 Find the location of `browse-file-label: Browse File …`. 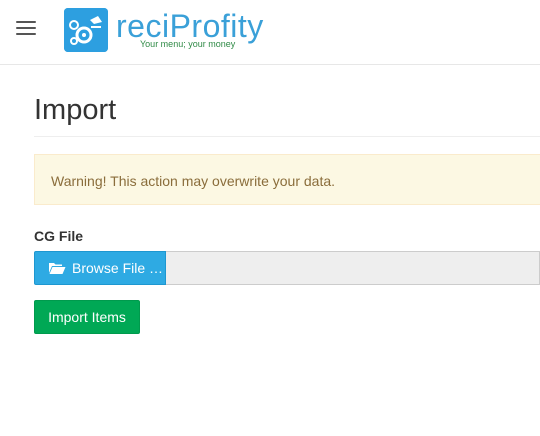

browse-file-label: Browse File … is located at coordinates (118, 268).